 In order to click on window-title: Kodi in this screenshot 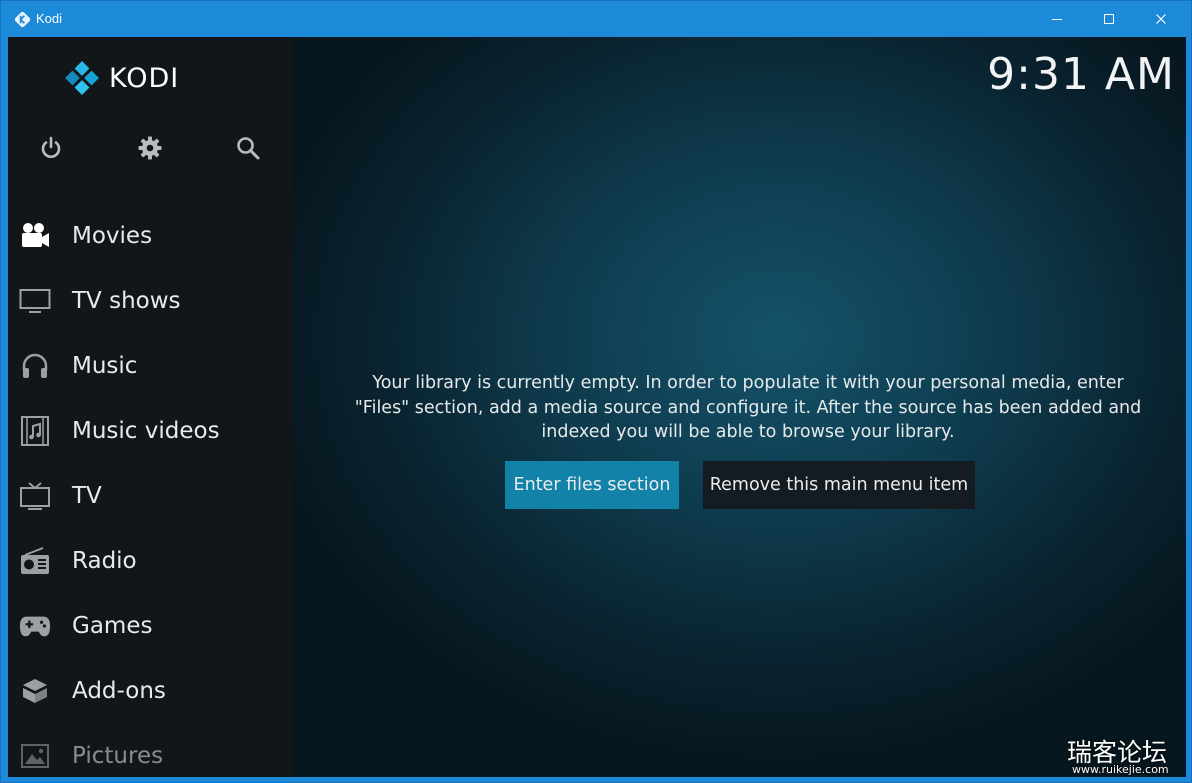, I will do `click(49, 18)`.